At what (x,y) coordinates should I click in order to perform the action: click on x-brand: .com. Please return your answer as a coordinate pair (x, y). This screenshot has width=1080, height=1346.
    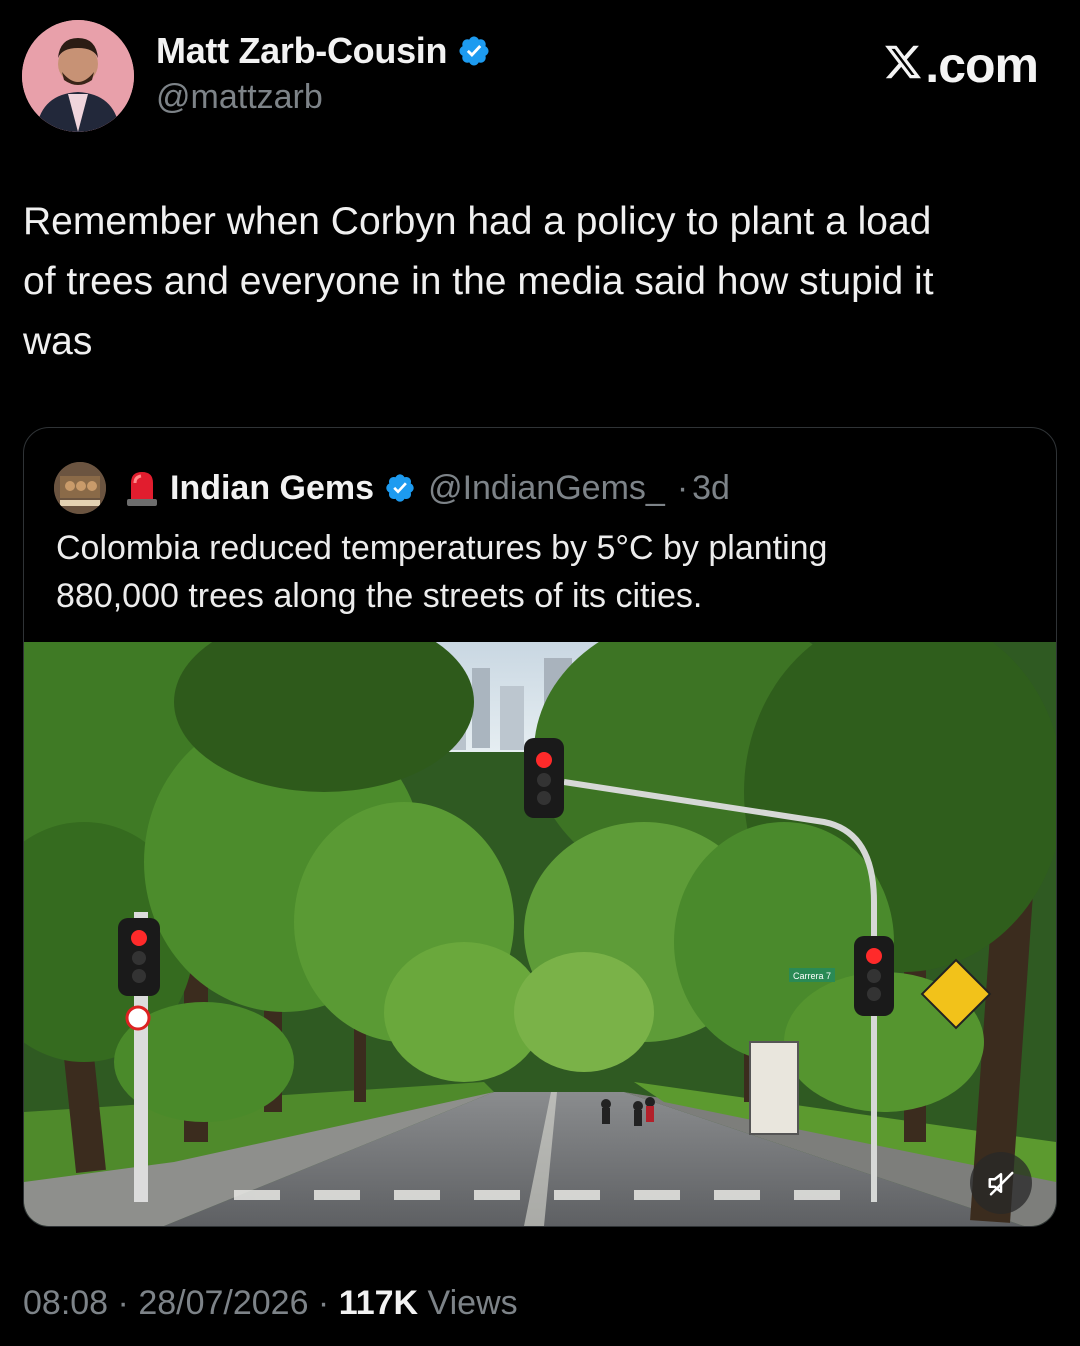
    Looking at the image, I should click on (961, 65).